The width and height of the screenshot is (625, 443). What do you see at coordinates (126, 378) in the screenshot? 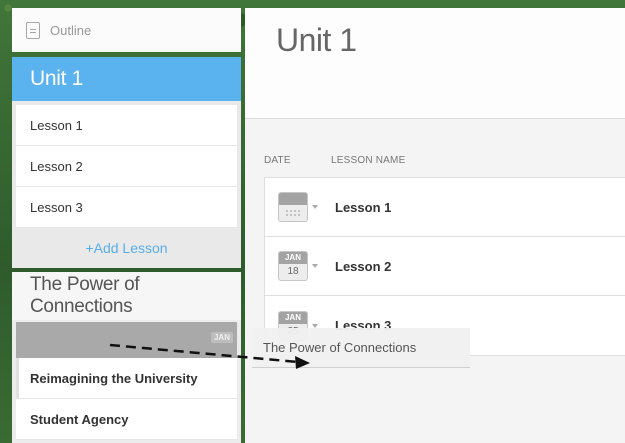
I see `sidebar-lesson-item: Reimagining the University` at bounding box center [126, 378].